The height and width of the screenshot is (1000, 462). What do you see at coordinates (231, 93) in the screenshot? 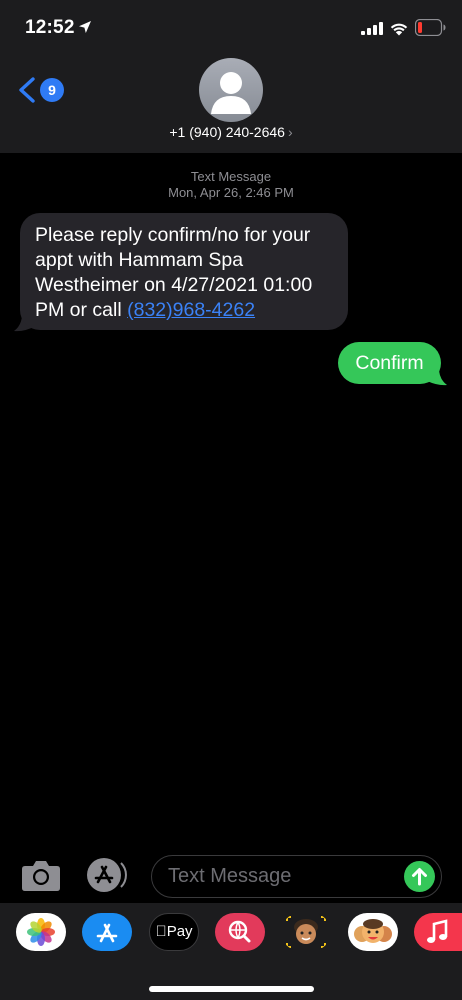
I see `person-silhouette-icon` at bounding box center [231, 93].